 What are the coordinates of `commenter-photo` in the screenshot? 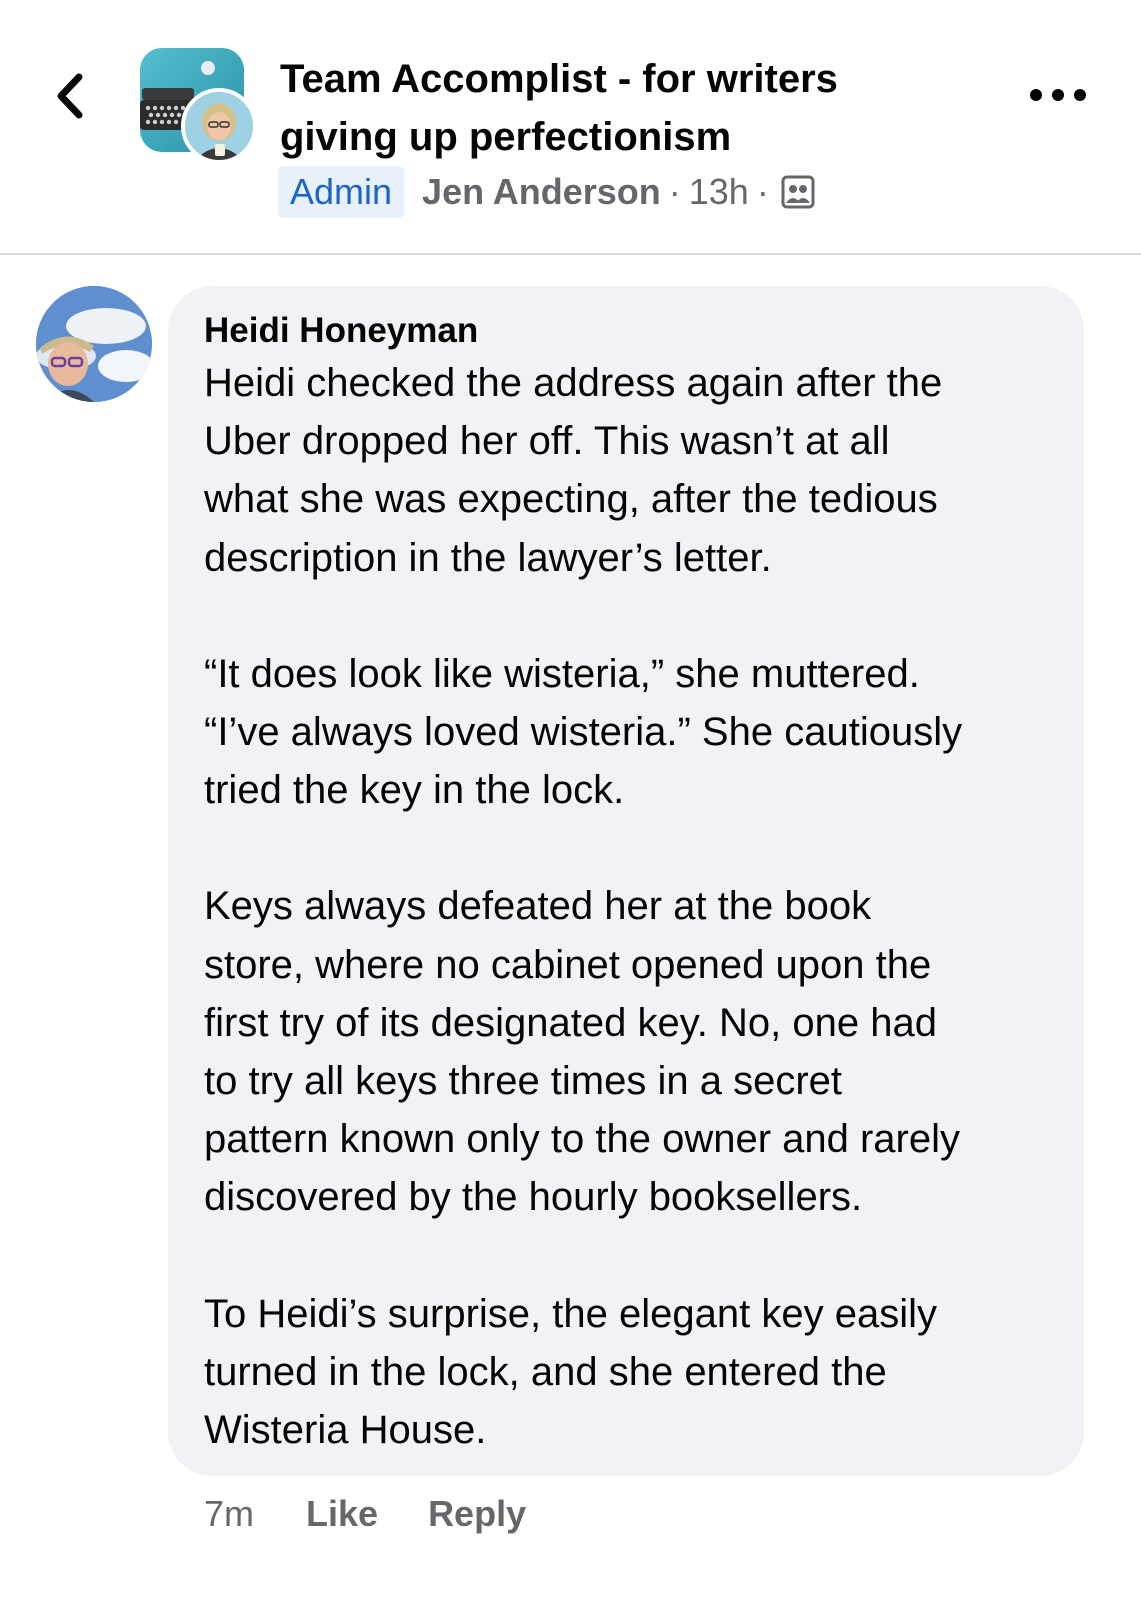 It's located at (94, 344).